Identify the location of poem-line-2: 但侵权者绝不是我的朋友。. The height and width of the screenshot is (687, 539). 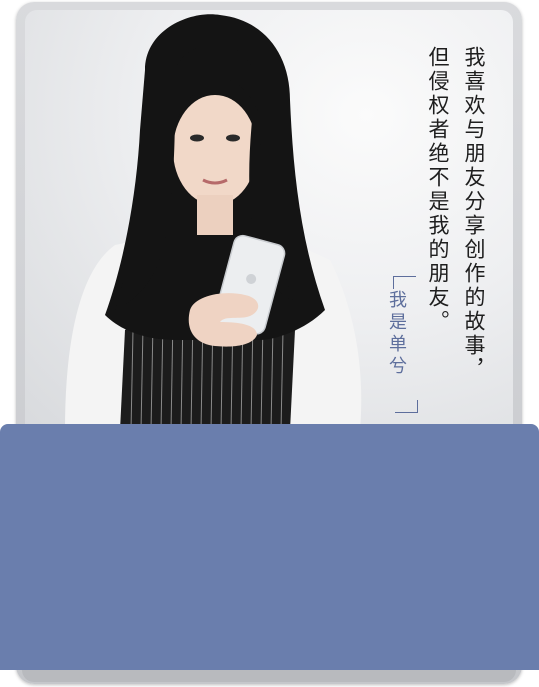
(438, 190).